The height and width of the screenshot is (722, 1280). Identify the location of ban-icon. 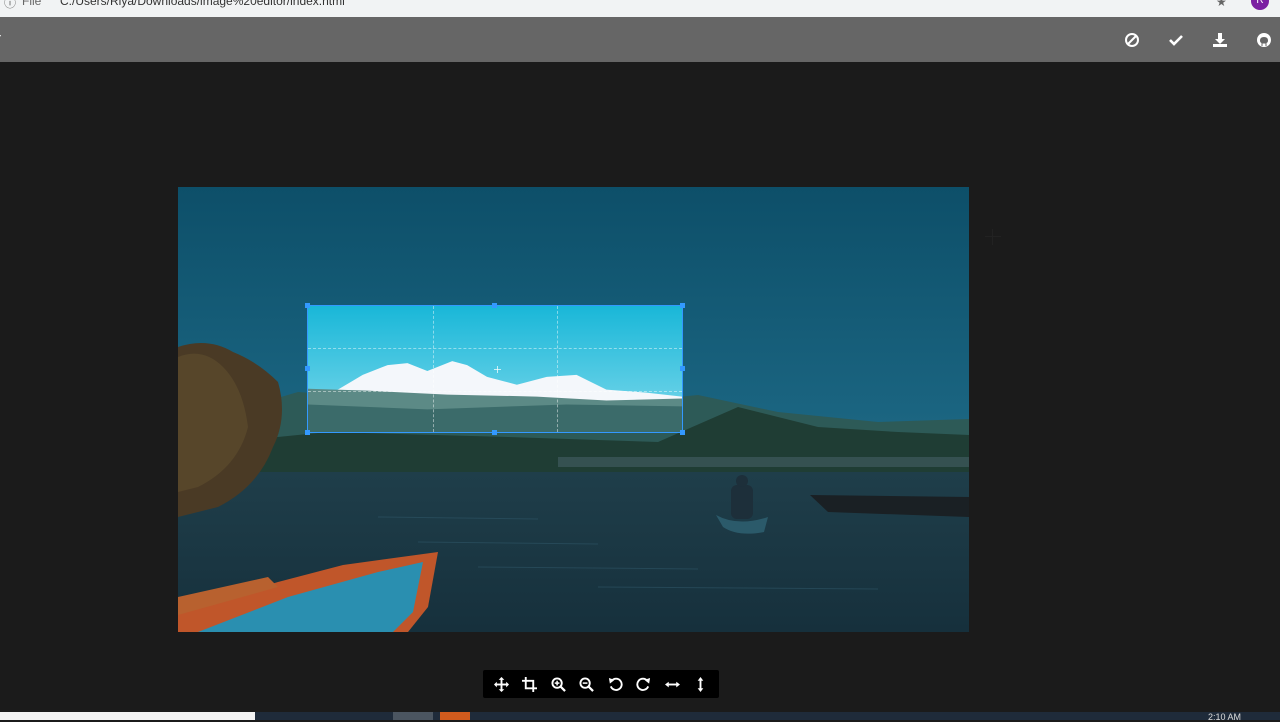
(1132, 40).